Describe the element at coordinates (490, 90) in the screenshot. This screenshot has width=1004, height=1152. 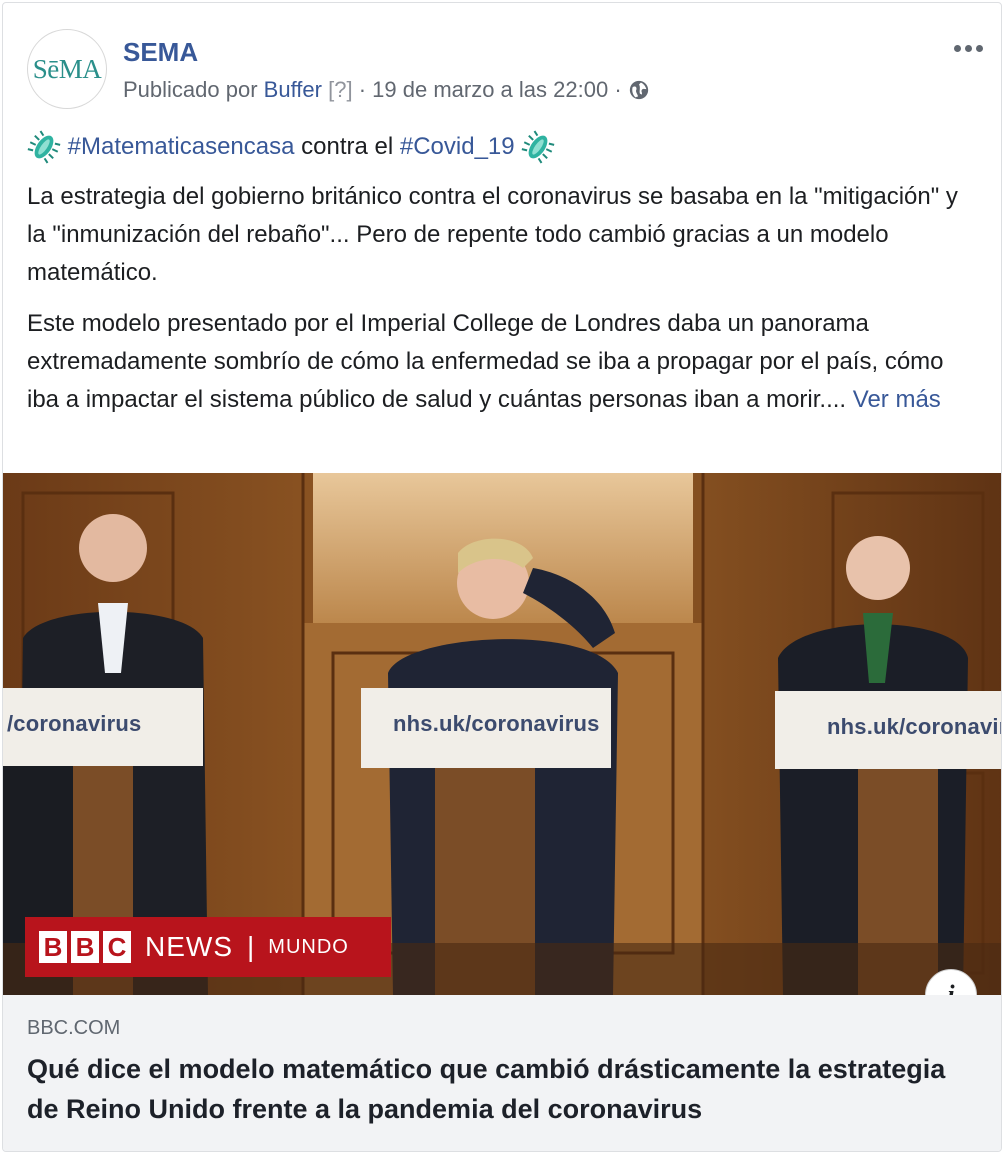
I see `post-date-link: 19 de marzo a las 22:00` at that location.